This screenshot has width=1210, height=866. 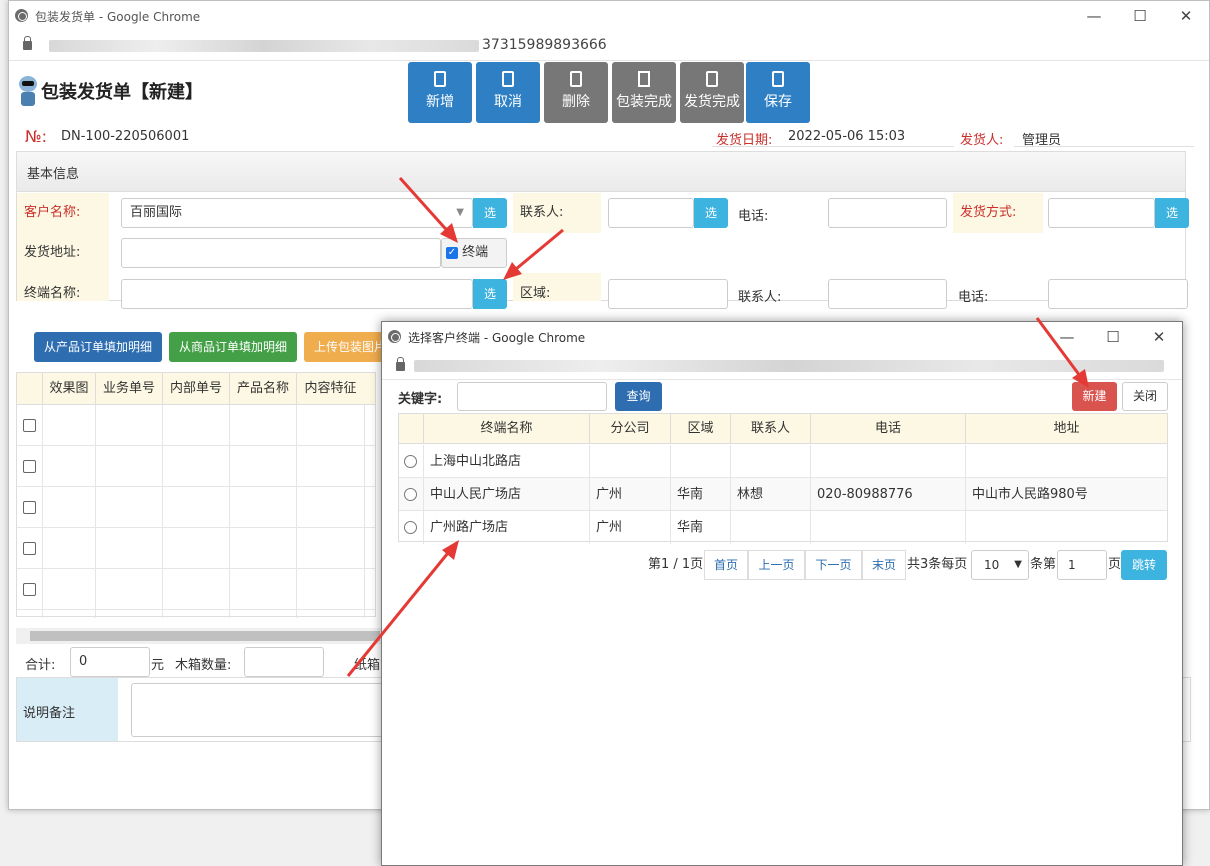 What do you see at coordinates (233, 347) in the screenshot?
I see `add-from-goods-order-button: 从商品订单填加明细` at bounding box center [233, 347].